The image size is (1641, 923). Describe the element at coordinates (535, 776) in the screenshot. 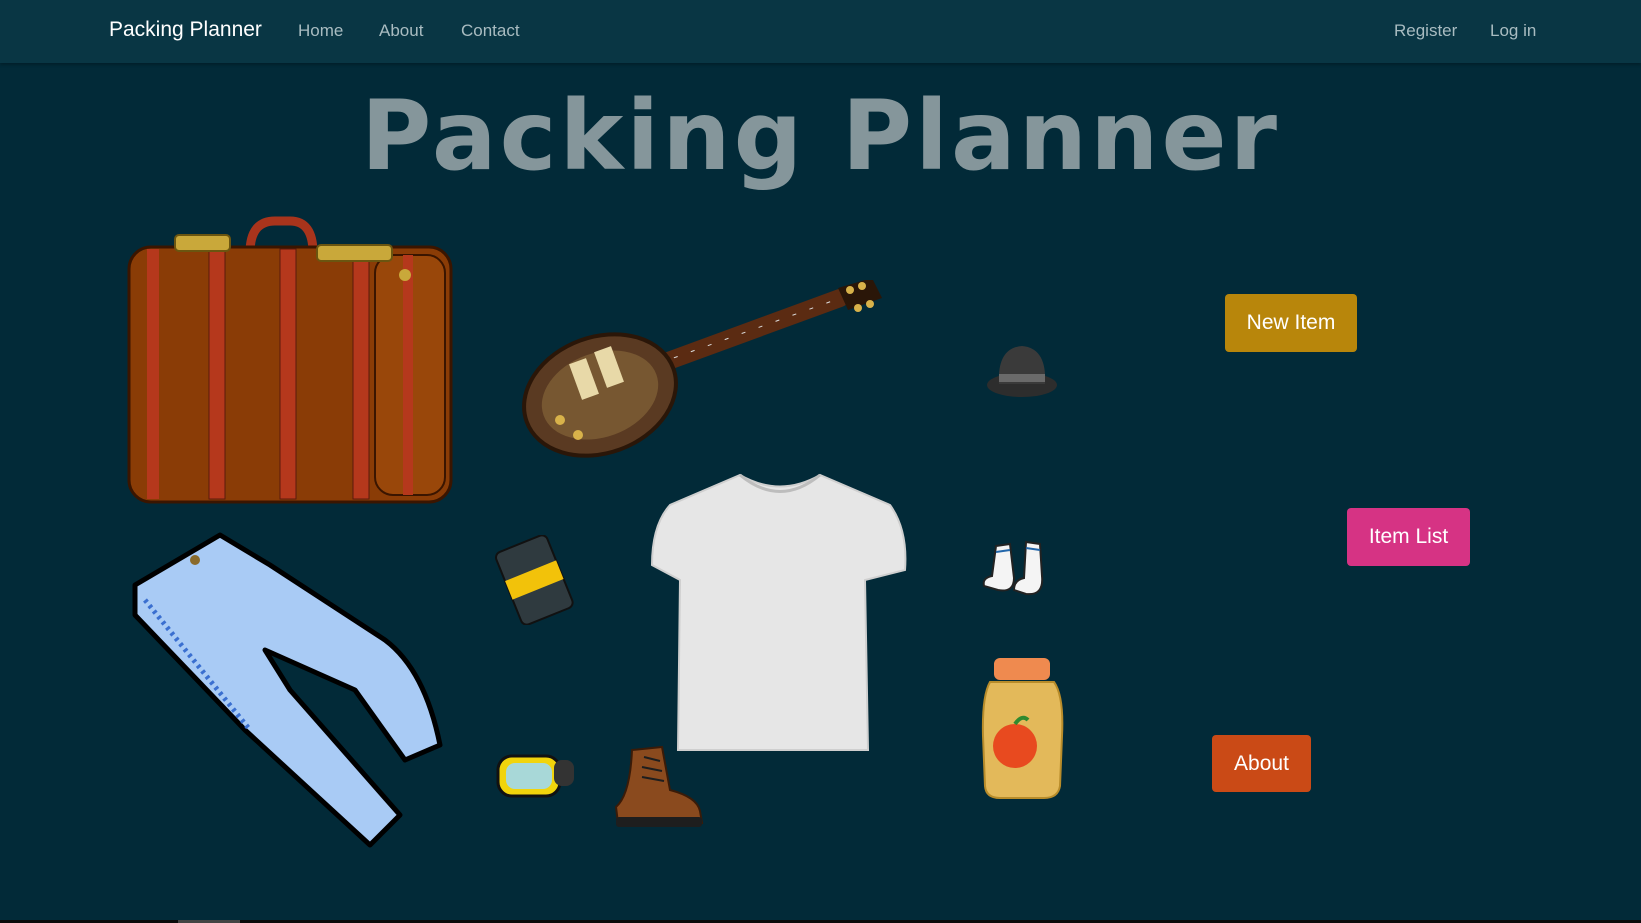

I see `mask-image` at that location.